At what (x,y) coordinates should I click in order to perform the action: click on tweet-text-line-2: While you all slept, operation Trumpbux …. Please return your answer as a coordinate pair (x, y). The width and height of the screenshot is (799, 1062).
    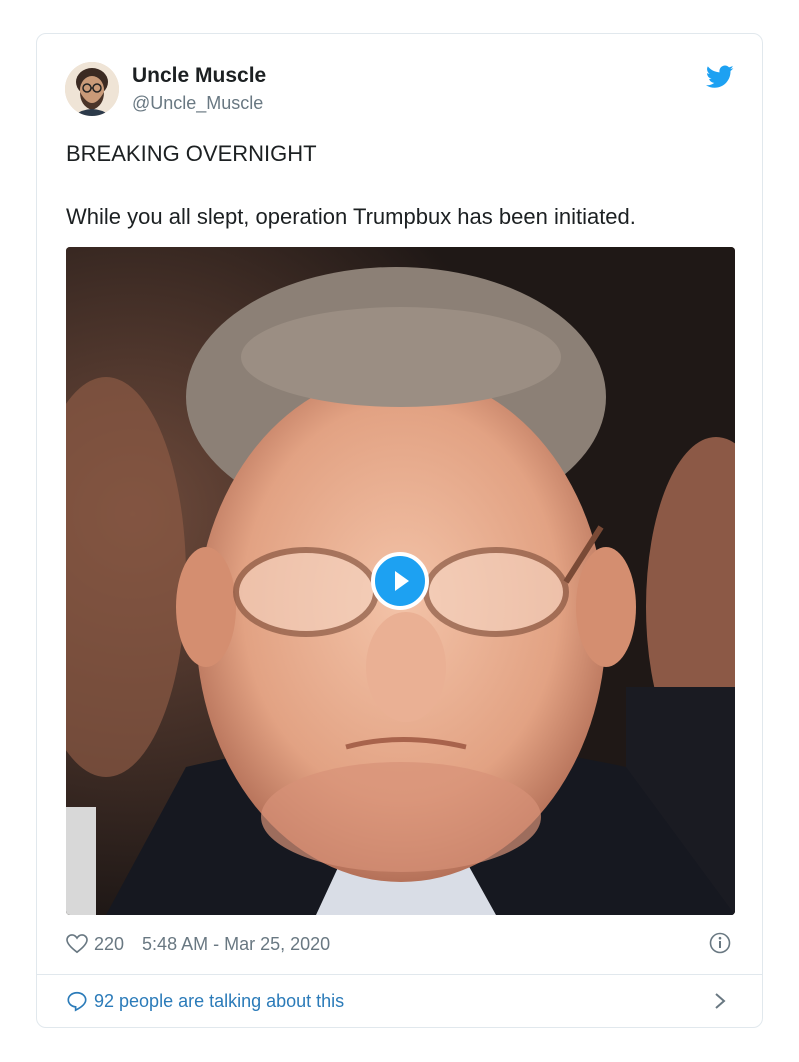
    Looking at the image, I should click on (351, 216).